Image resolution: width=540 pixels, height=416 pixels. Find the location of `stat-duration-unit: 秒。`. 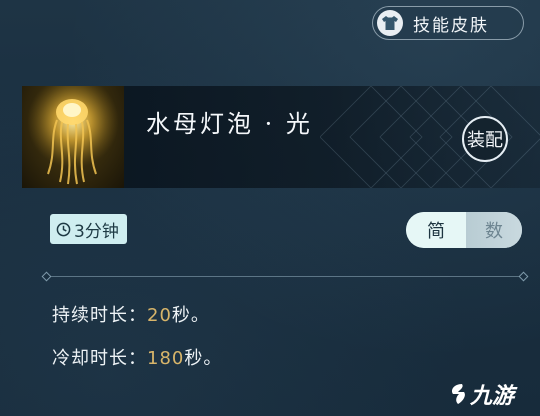

stat-duration-unit: 秒。 is located at coordinates (190, 315).